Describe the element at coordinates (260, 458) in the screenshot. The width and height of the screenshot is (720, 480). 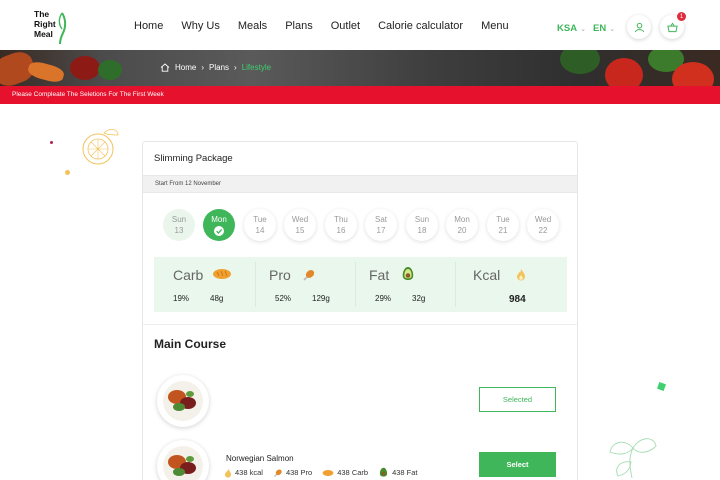
I see `meal-name: Norwegian Salmon` at that location.